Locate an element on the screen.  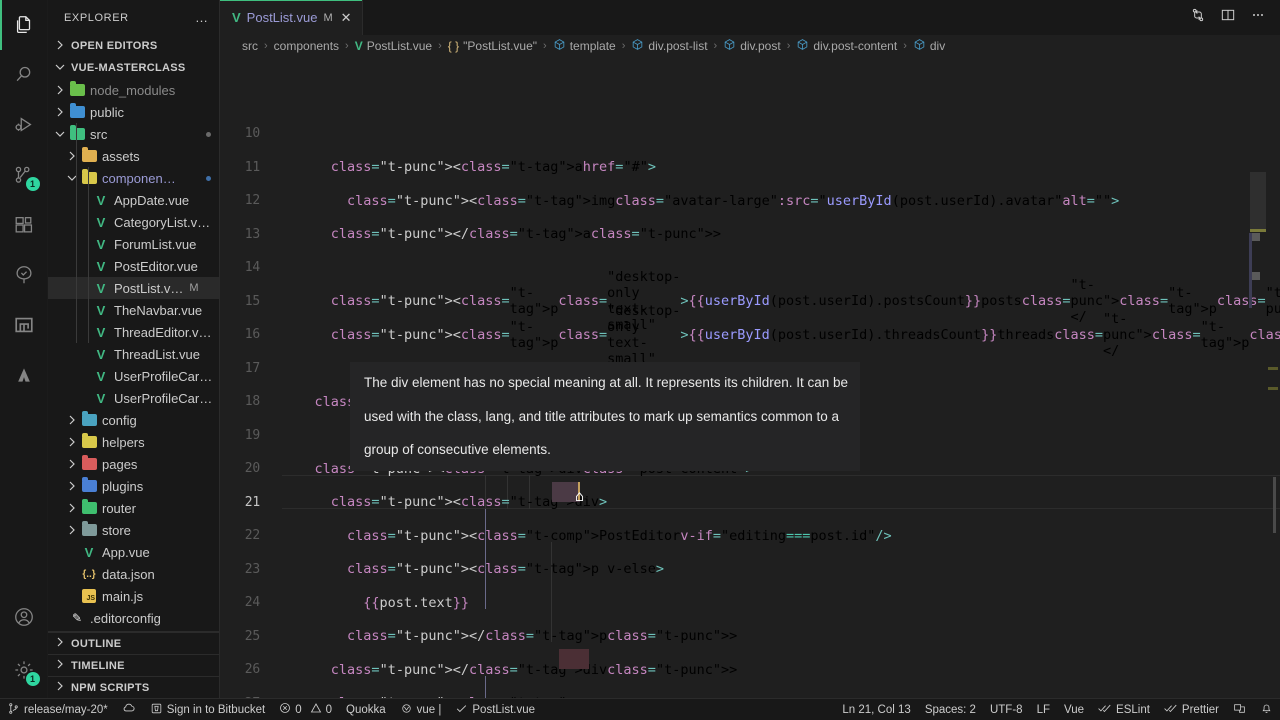
tree-item: V ThreadList.vue is located at coordinates (133, 354).